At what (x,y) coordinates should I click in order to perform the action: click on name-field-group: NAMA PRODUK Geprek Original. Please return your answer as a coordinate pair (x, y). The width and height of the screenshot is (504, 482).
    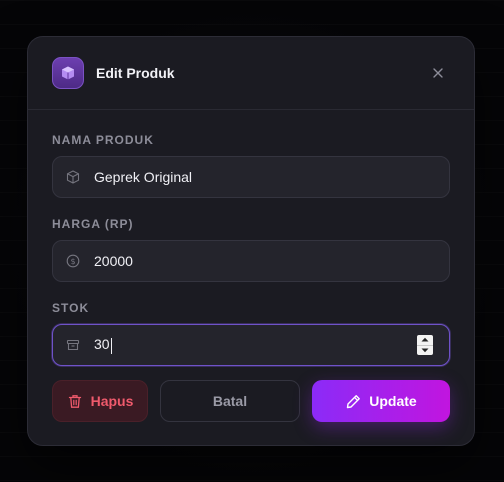
    Looking at the image, I should click on (251, 165).